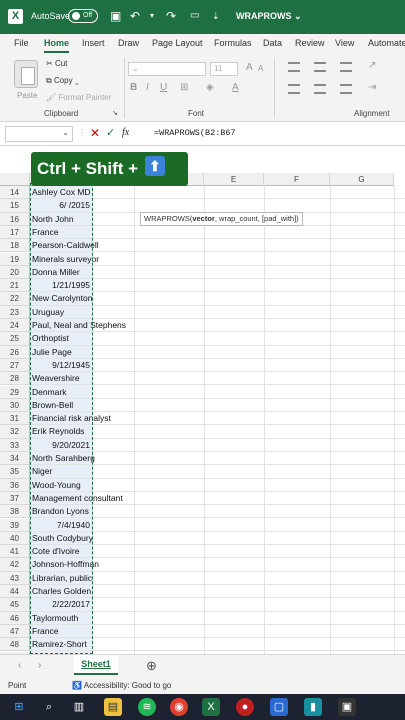  I want to click on row-header: 38, so click(15, 512).